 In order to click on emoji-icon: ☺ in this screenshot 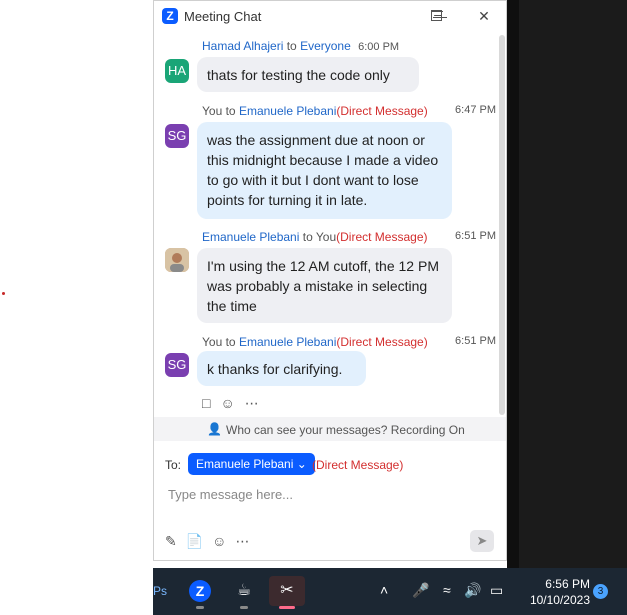, I will do `click(219, 541)`.